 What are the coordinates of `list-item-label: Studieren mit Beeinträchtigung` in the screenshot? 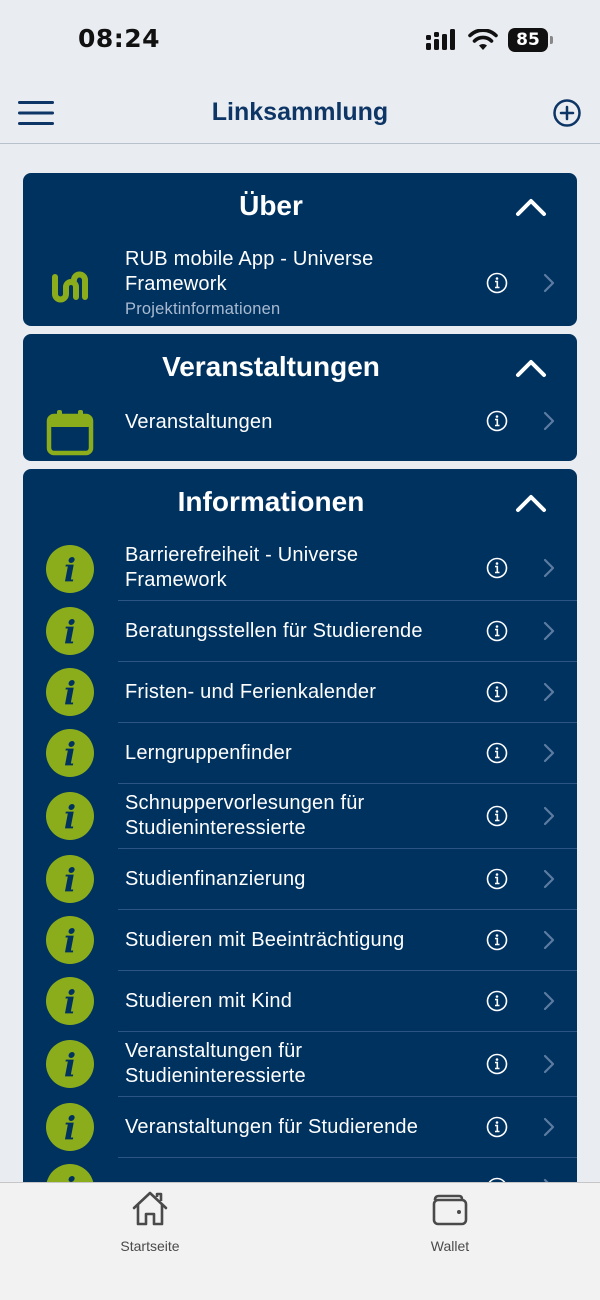 It's located at (265, 940).